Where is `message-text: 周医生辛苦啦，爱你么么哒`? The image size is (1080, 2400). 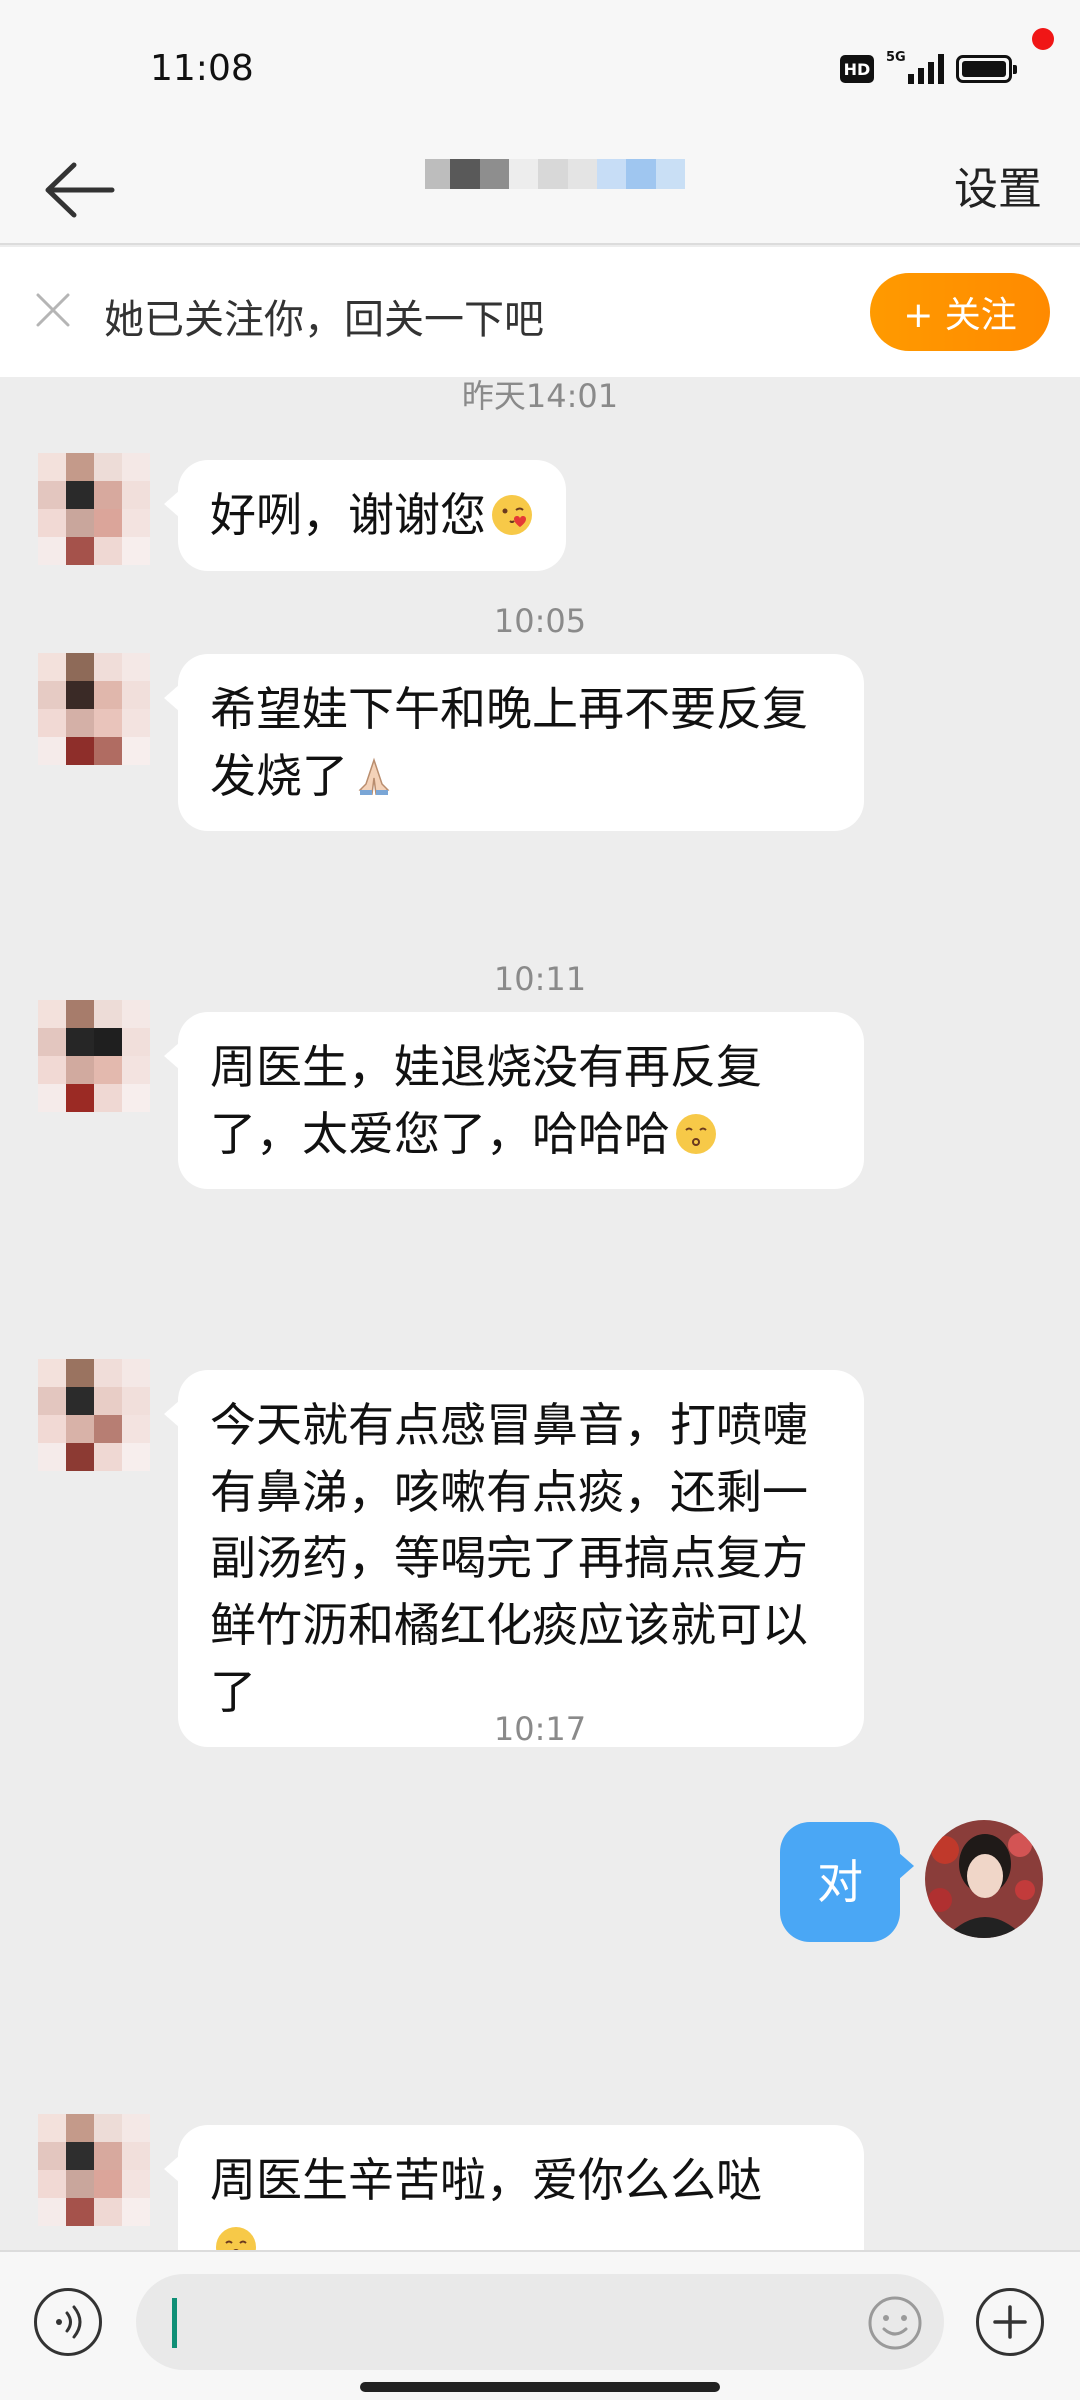 message-text: 周医生辛苦啦，爱你么么哒 is located at coordinates (486, 2180).